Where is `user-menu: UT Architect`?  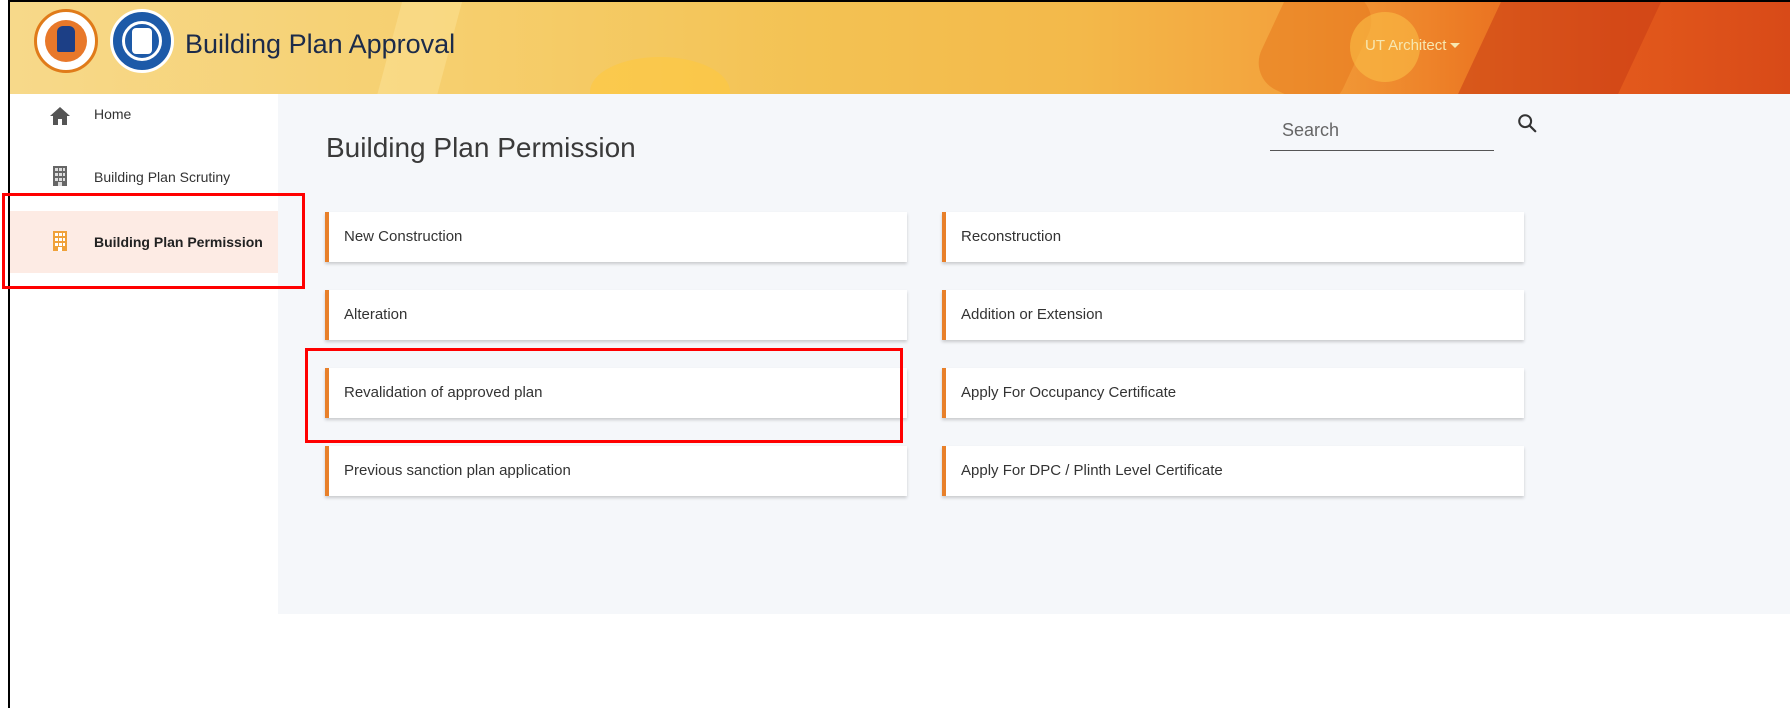
user-menu: UT Architect is located at coordinates (1413, 45).